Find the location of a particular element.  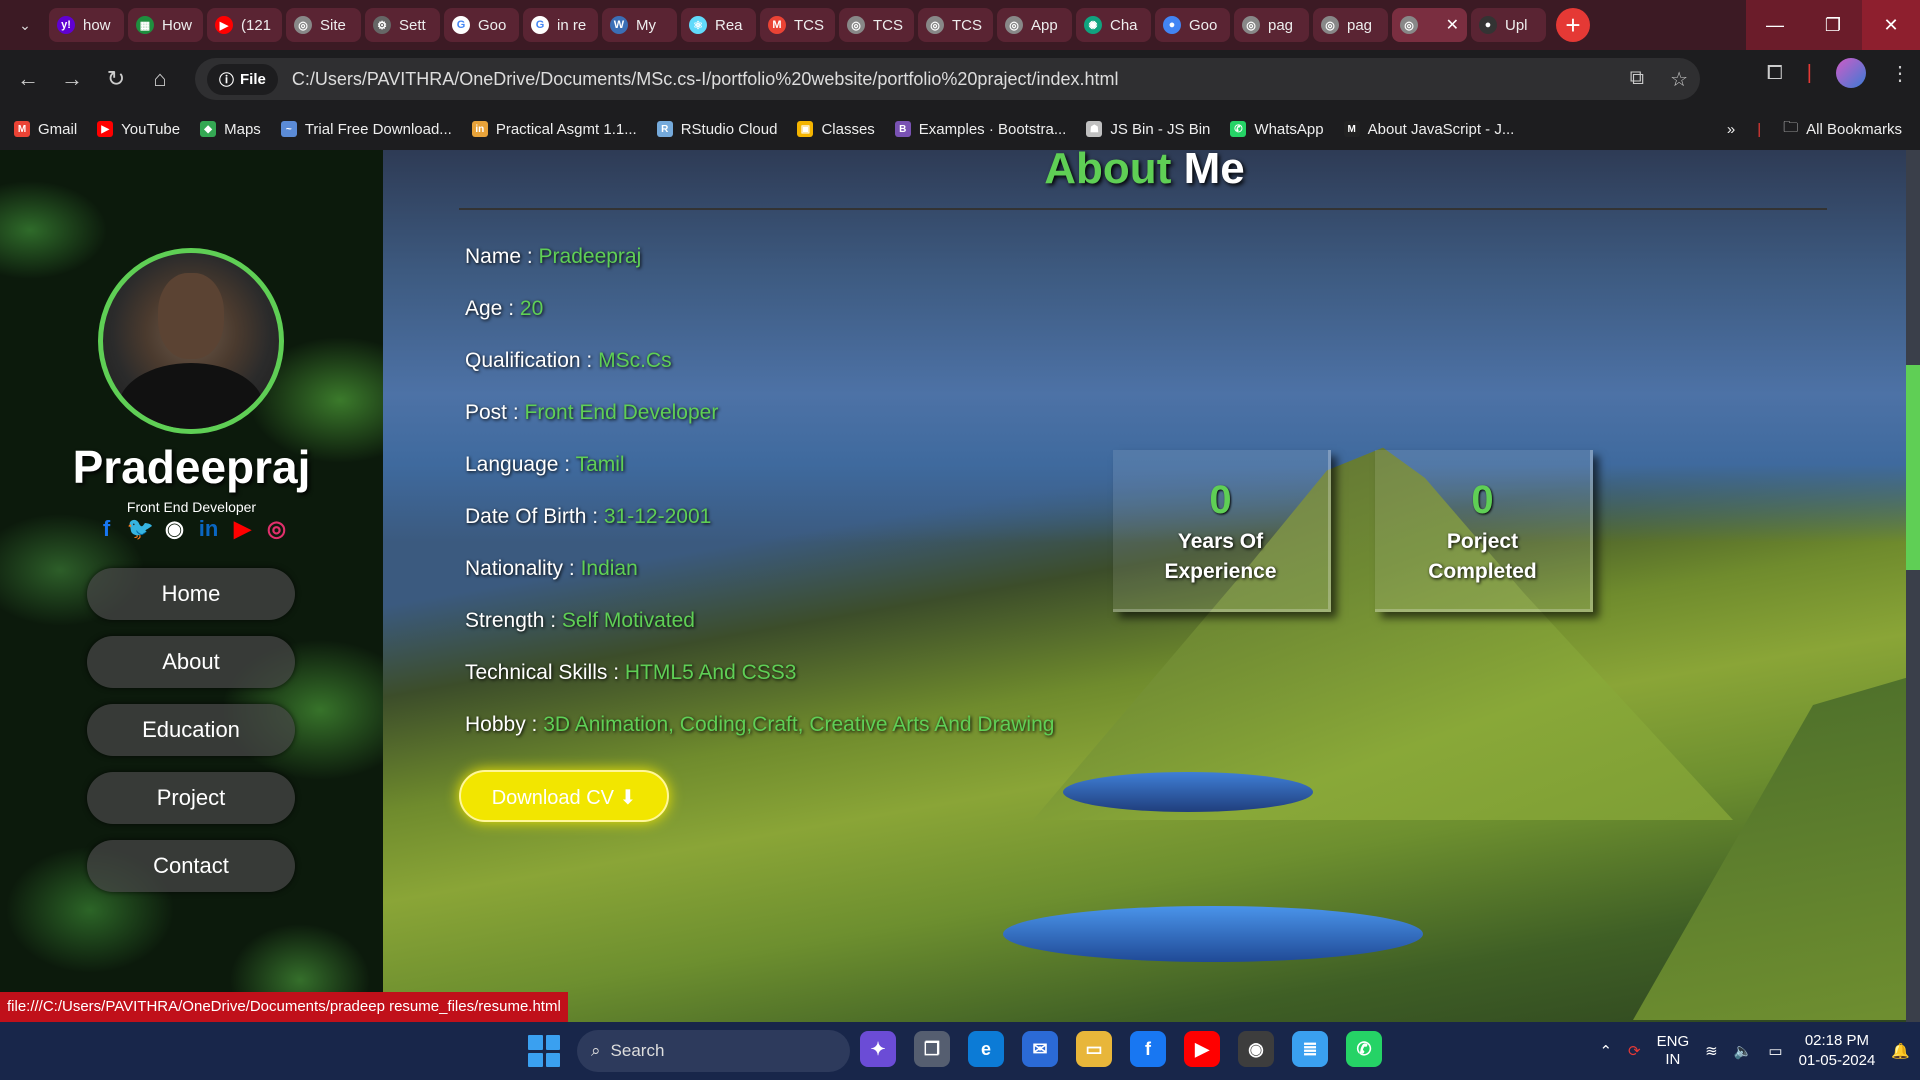

clock: 02:18 PM 01-05-2024 is located at coordinates (1837, 1051).